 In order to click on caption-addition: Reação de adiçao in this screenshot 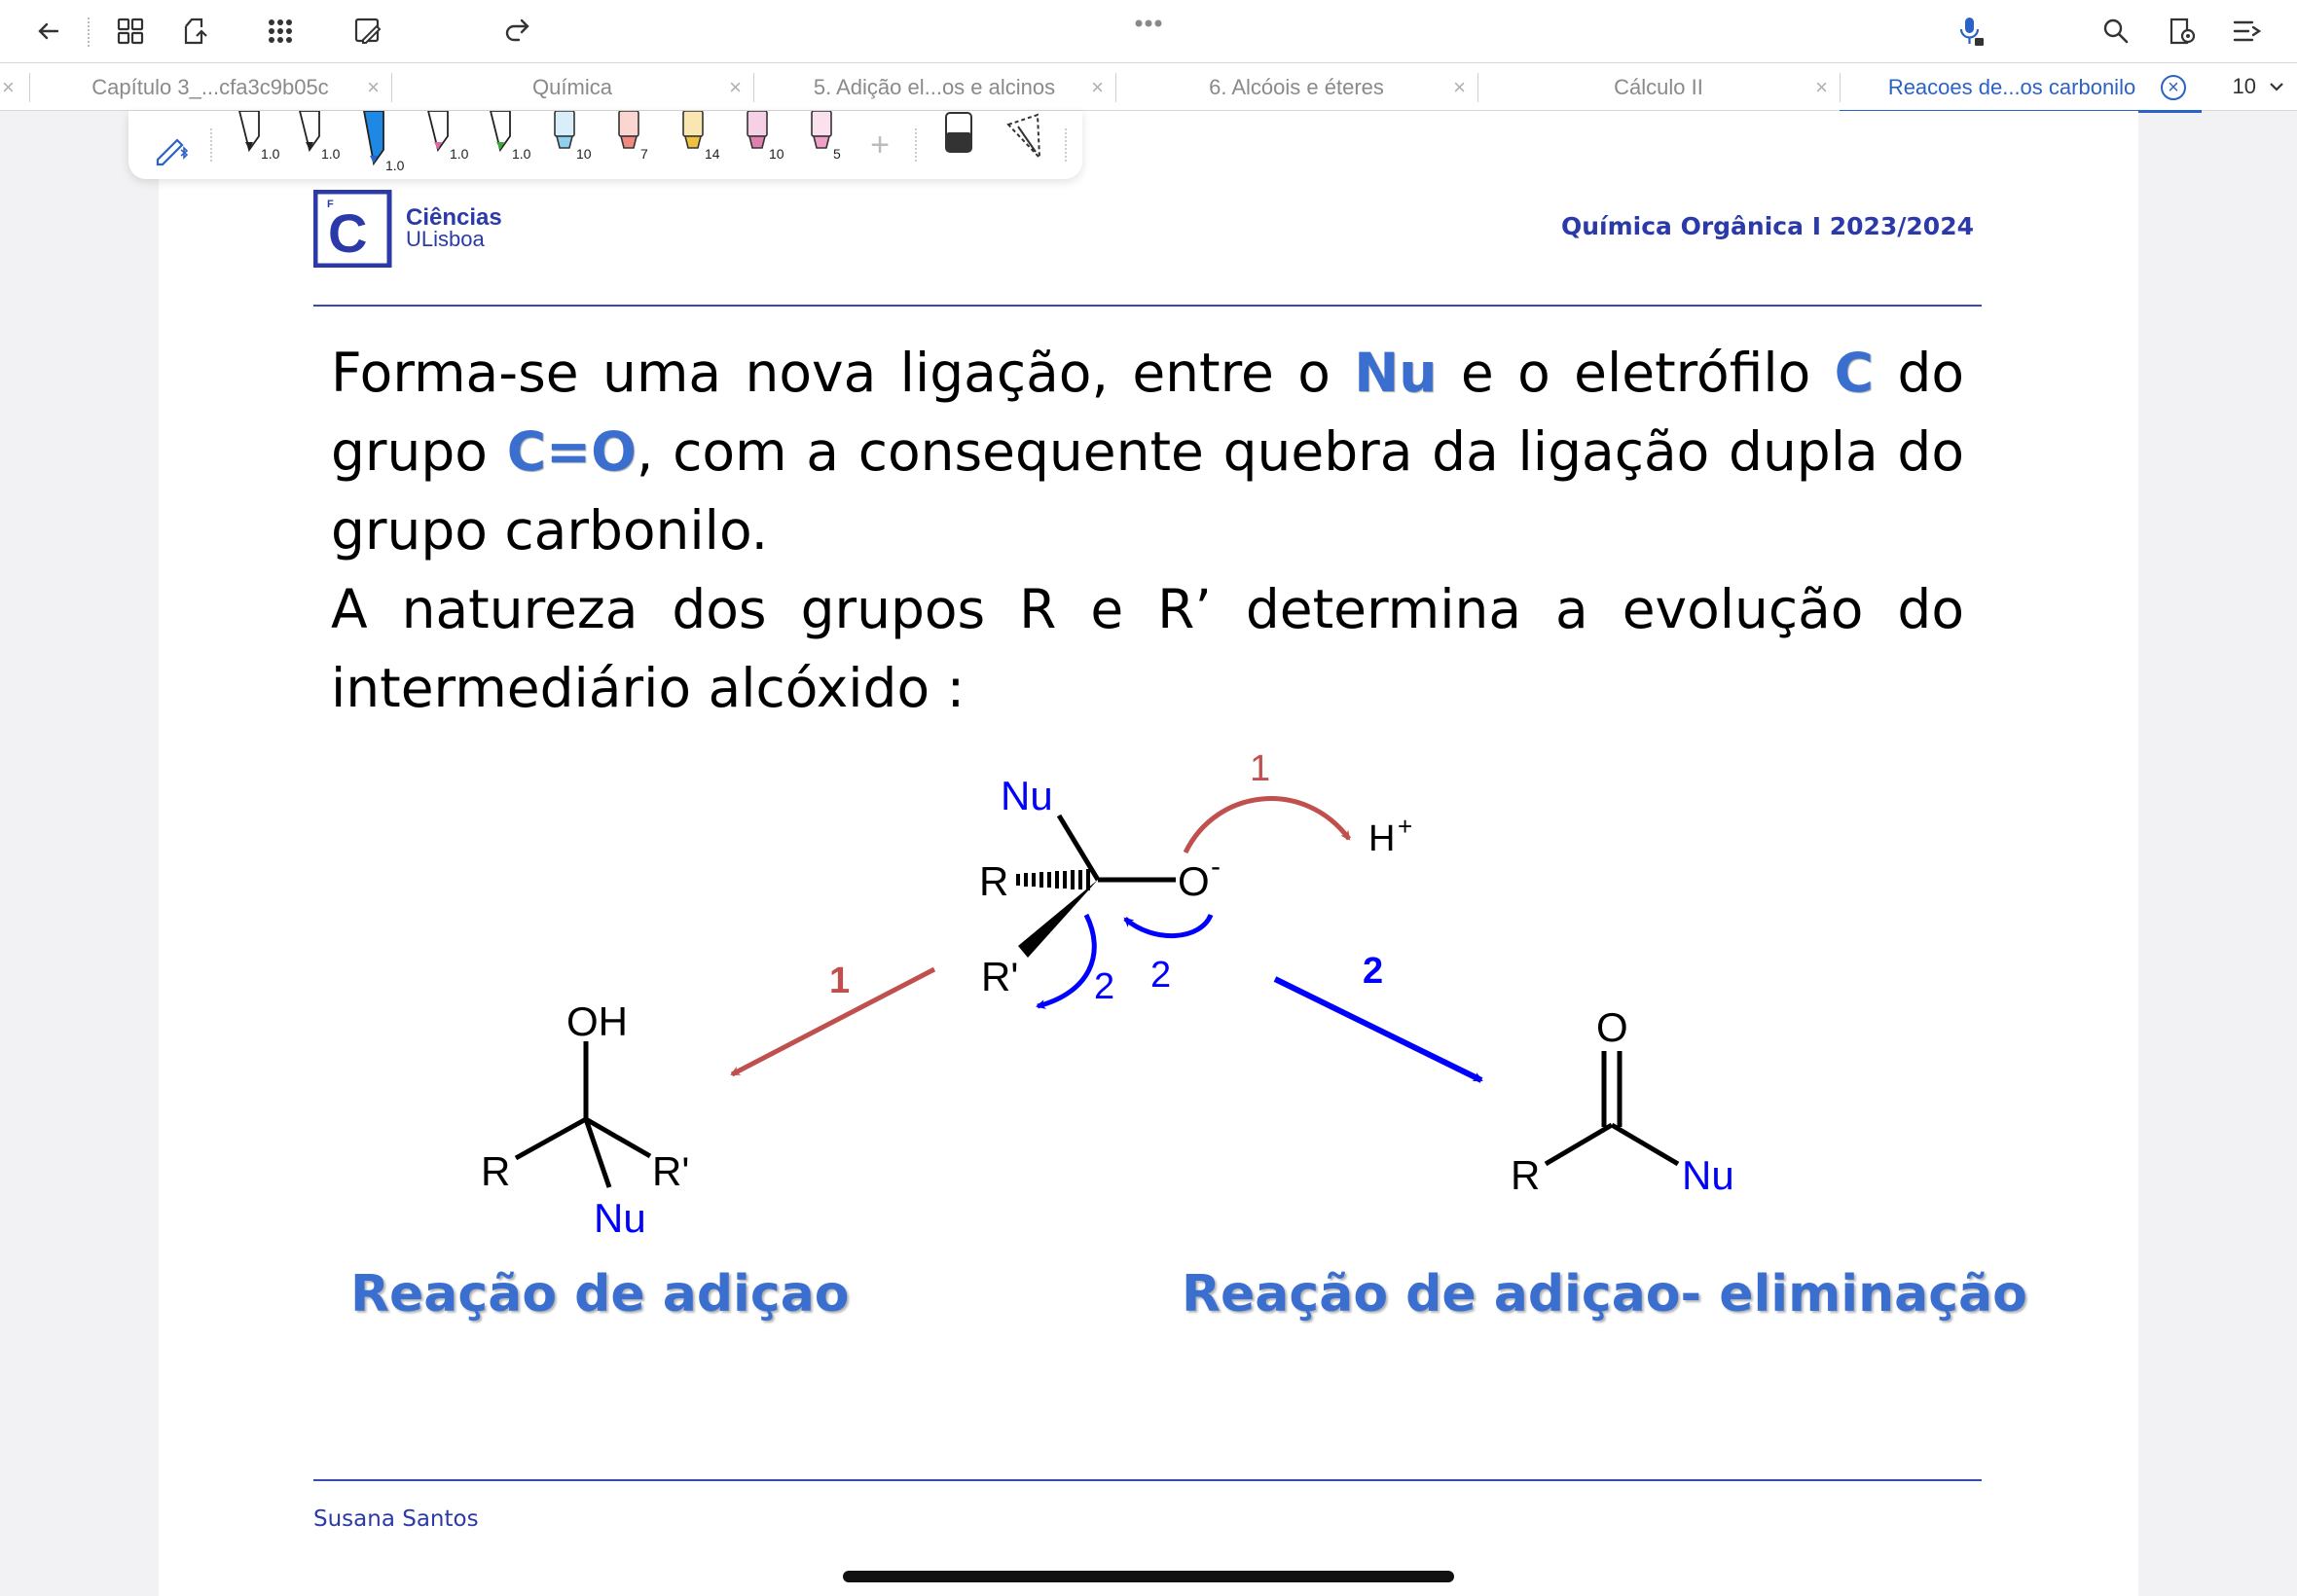, I will do `click(600, 1294)`.